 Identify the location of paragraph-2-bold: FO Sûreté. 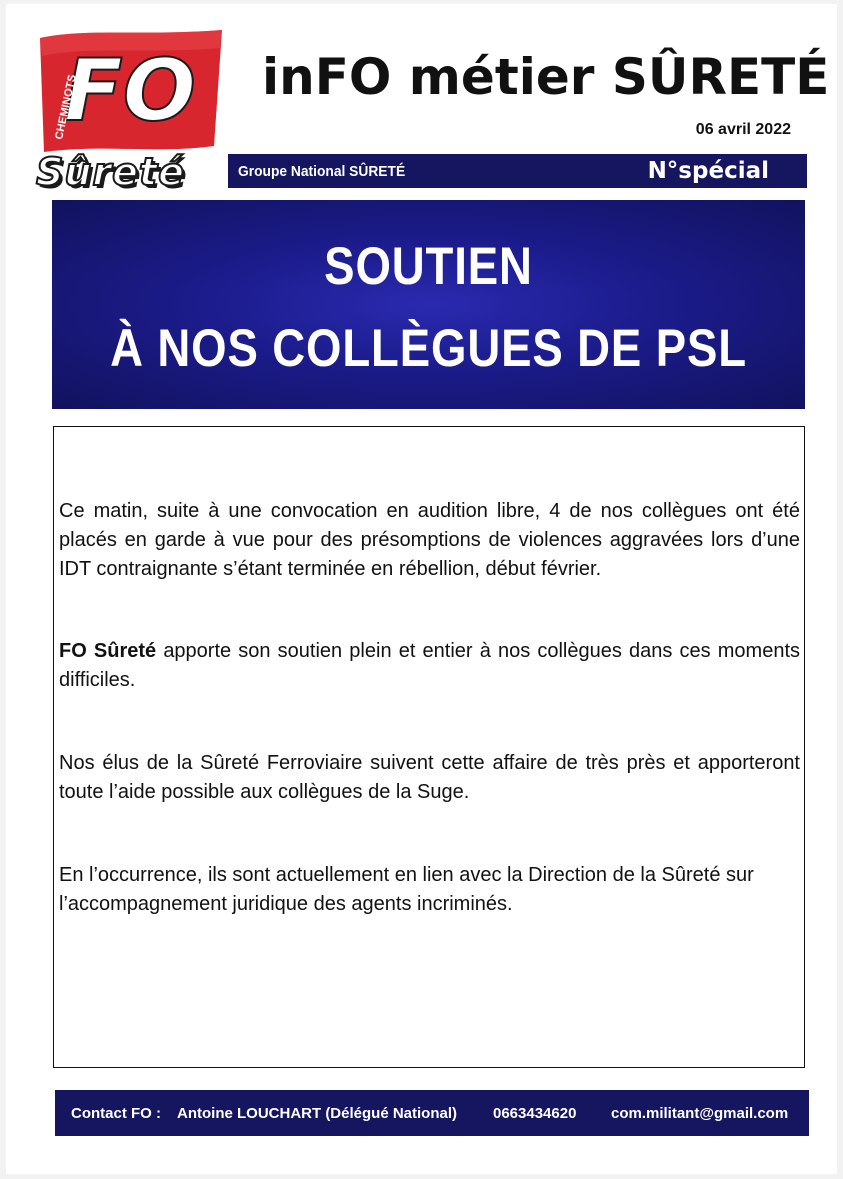
(108, 651).